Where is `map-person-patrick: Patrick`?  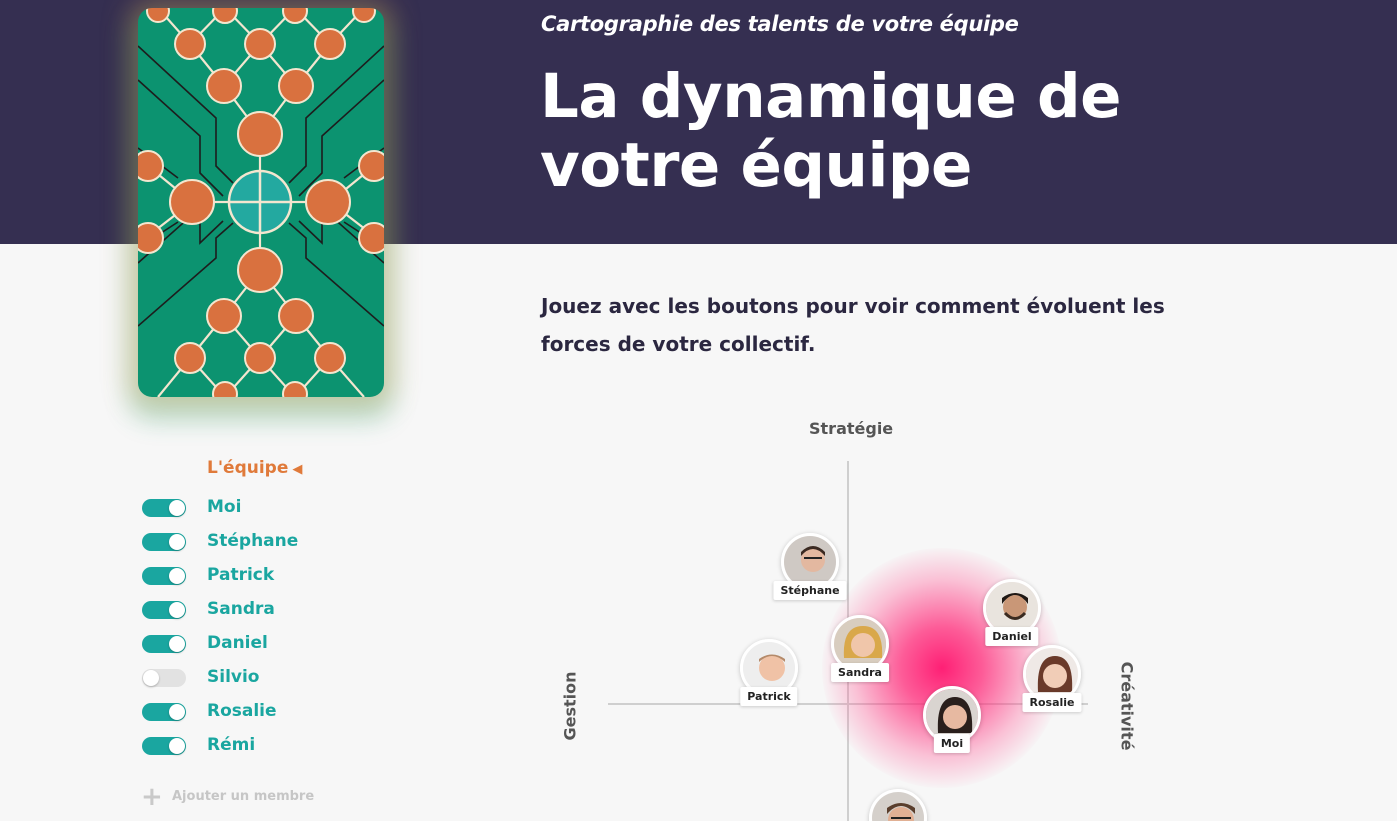
map-person-patrick: Patrick is located at coordinates (769, 675).